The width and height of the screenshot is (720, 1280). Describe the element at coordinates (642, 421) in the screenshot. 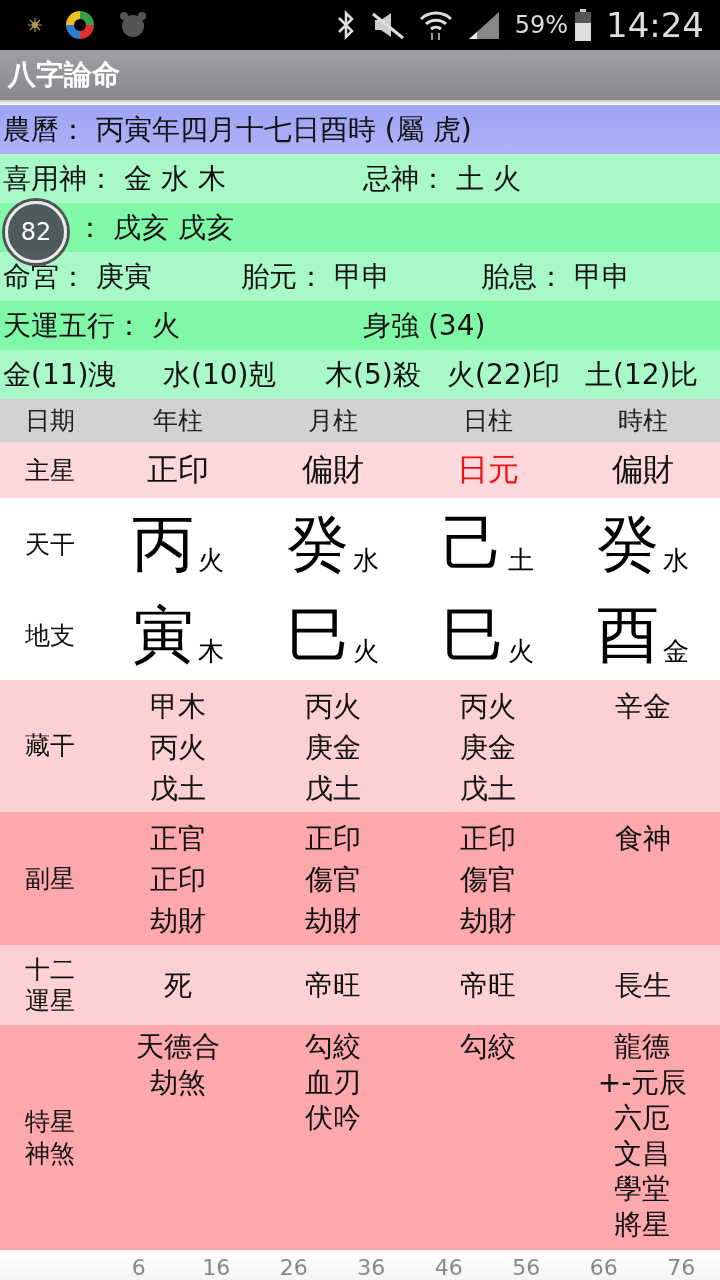

I see `column-header: 時柱` at that location.